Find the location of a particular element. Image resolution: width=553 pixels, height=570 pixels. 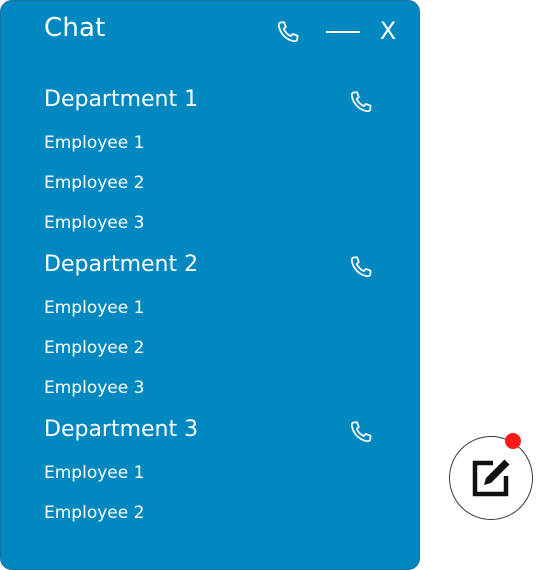

header-call-button is located at coordinates (288, 32).